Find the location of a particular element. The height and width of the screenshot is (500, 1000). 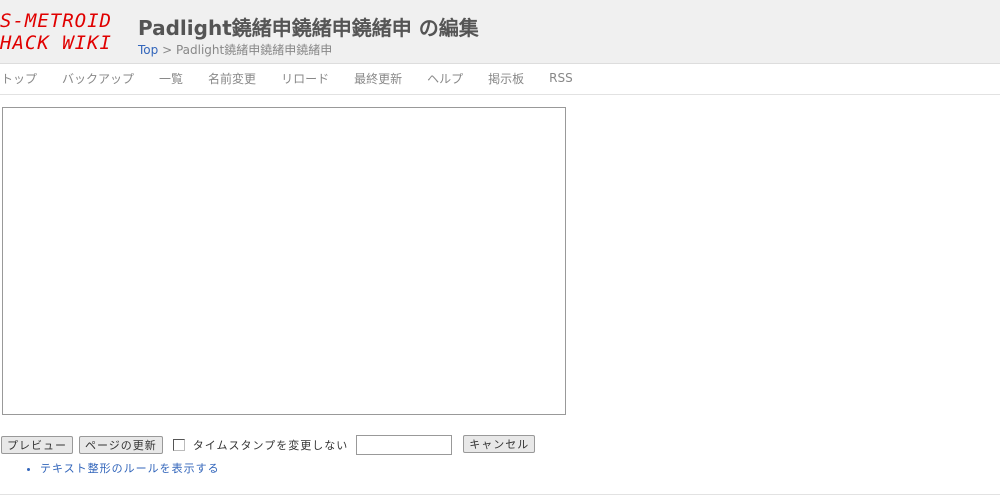

nav-item-help: ヘルプ is located at coordinates (445, 78).